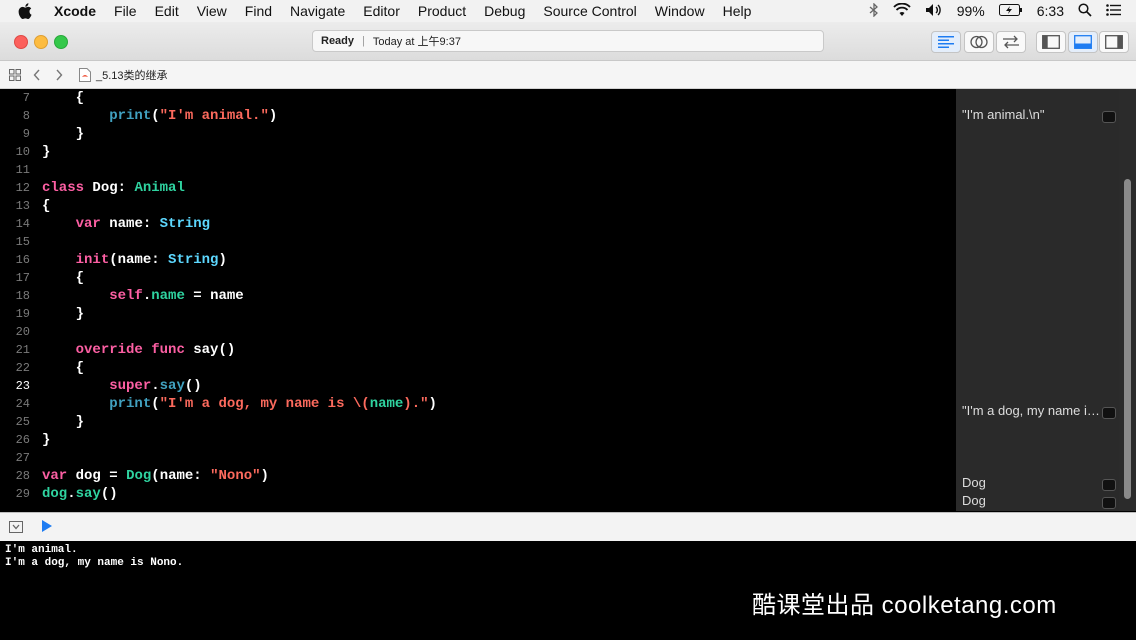  What do you see at coordinates (155, 476) in the screenshot?
I see `code-text: var dog = Dog(name: "Nono")` at bounding box center [155, 476].